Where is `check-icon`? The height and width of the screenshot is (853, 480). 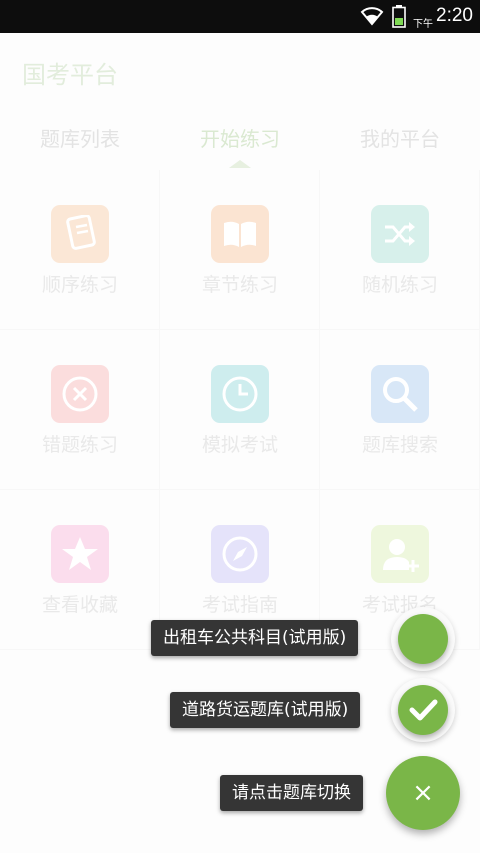
check-icon is located at coordinates (423, 710).